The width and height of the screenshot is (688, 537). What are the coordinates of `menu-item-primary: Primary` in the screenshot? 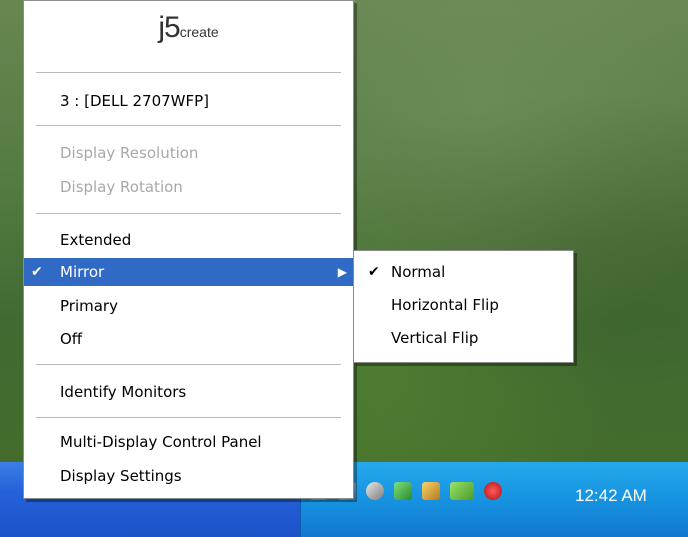 It's located at (188, 306).